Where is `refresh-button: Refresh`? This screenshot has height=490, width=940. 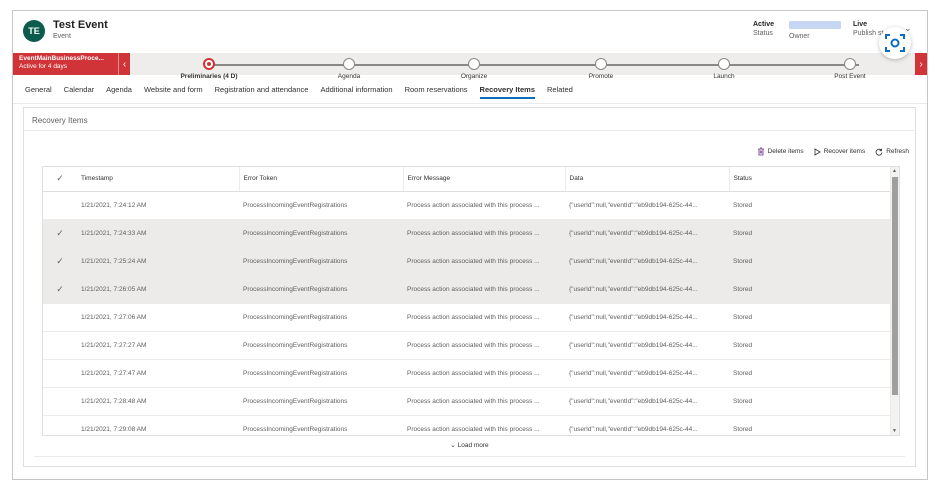
refresh-button: Refresh is located at coordinates (892, 151).